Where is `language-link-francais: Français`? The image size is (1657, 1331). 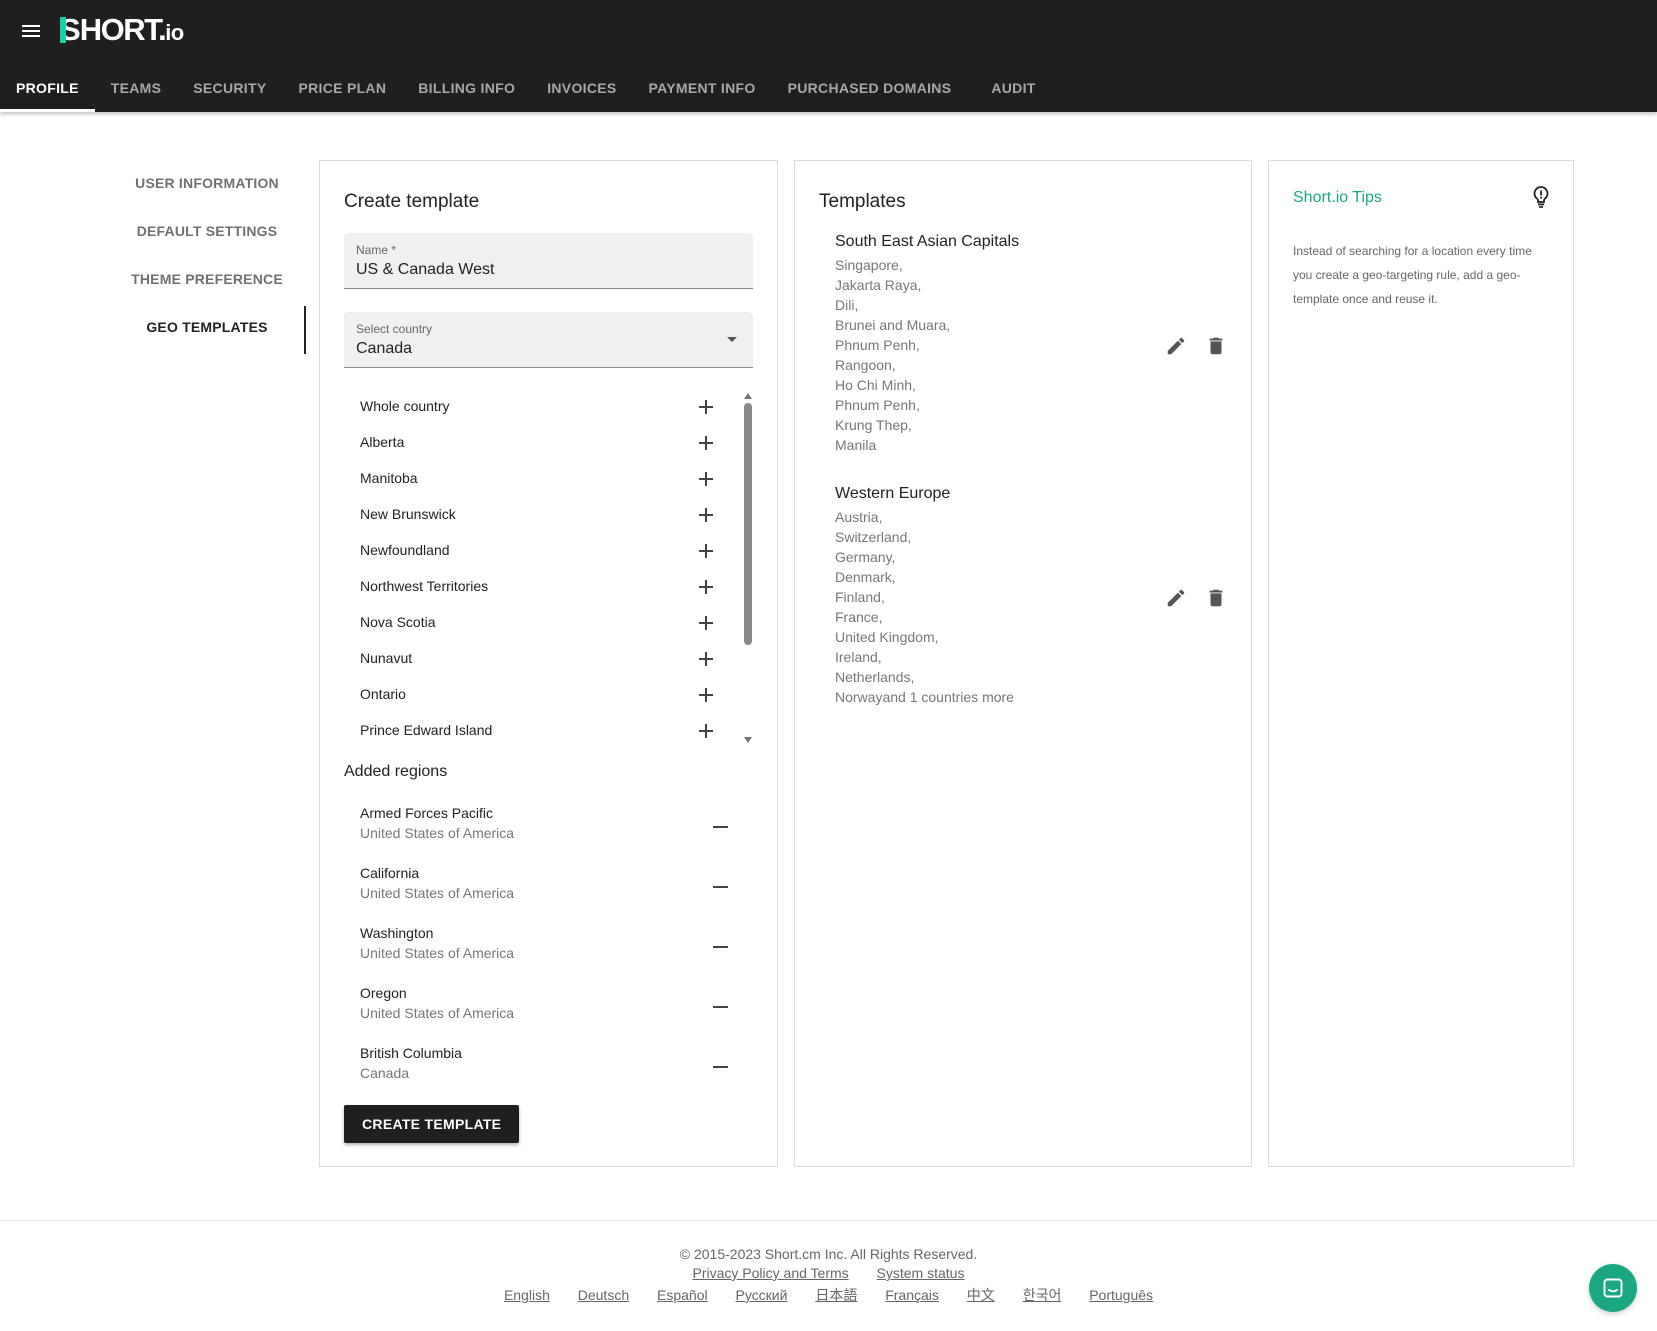 language-link-francais: Français is located at coordinates (912, 1295).